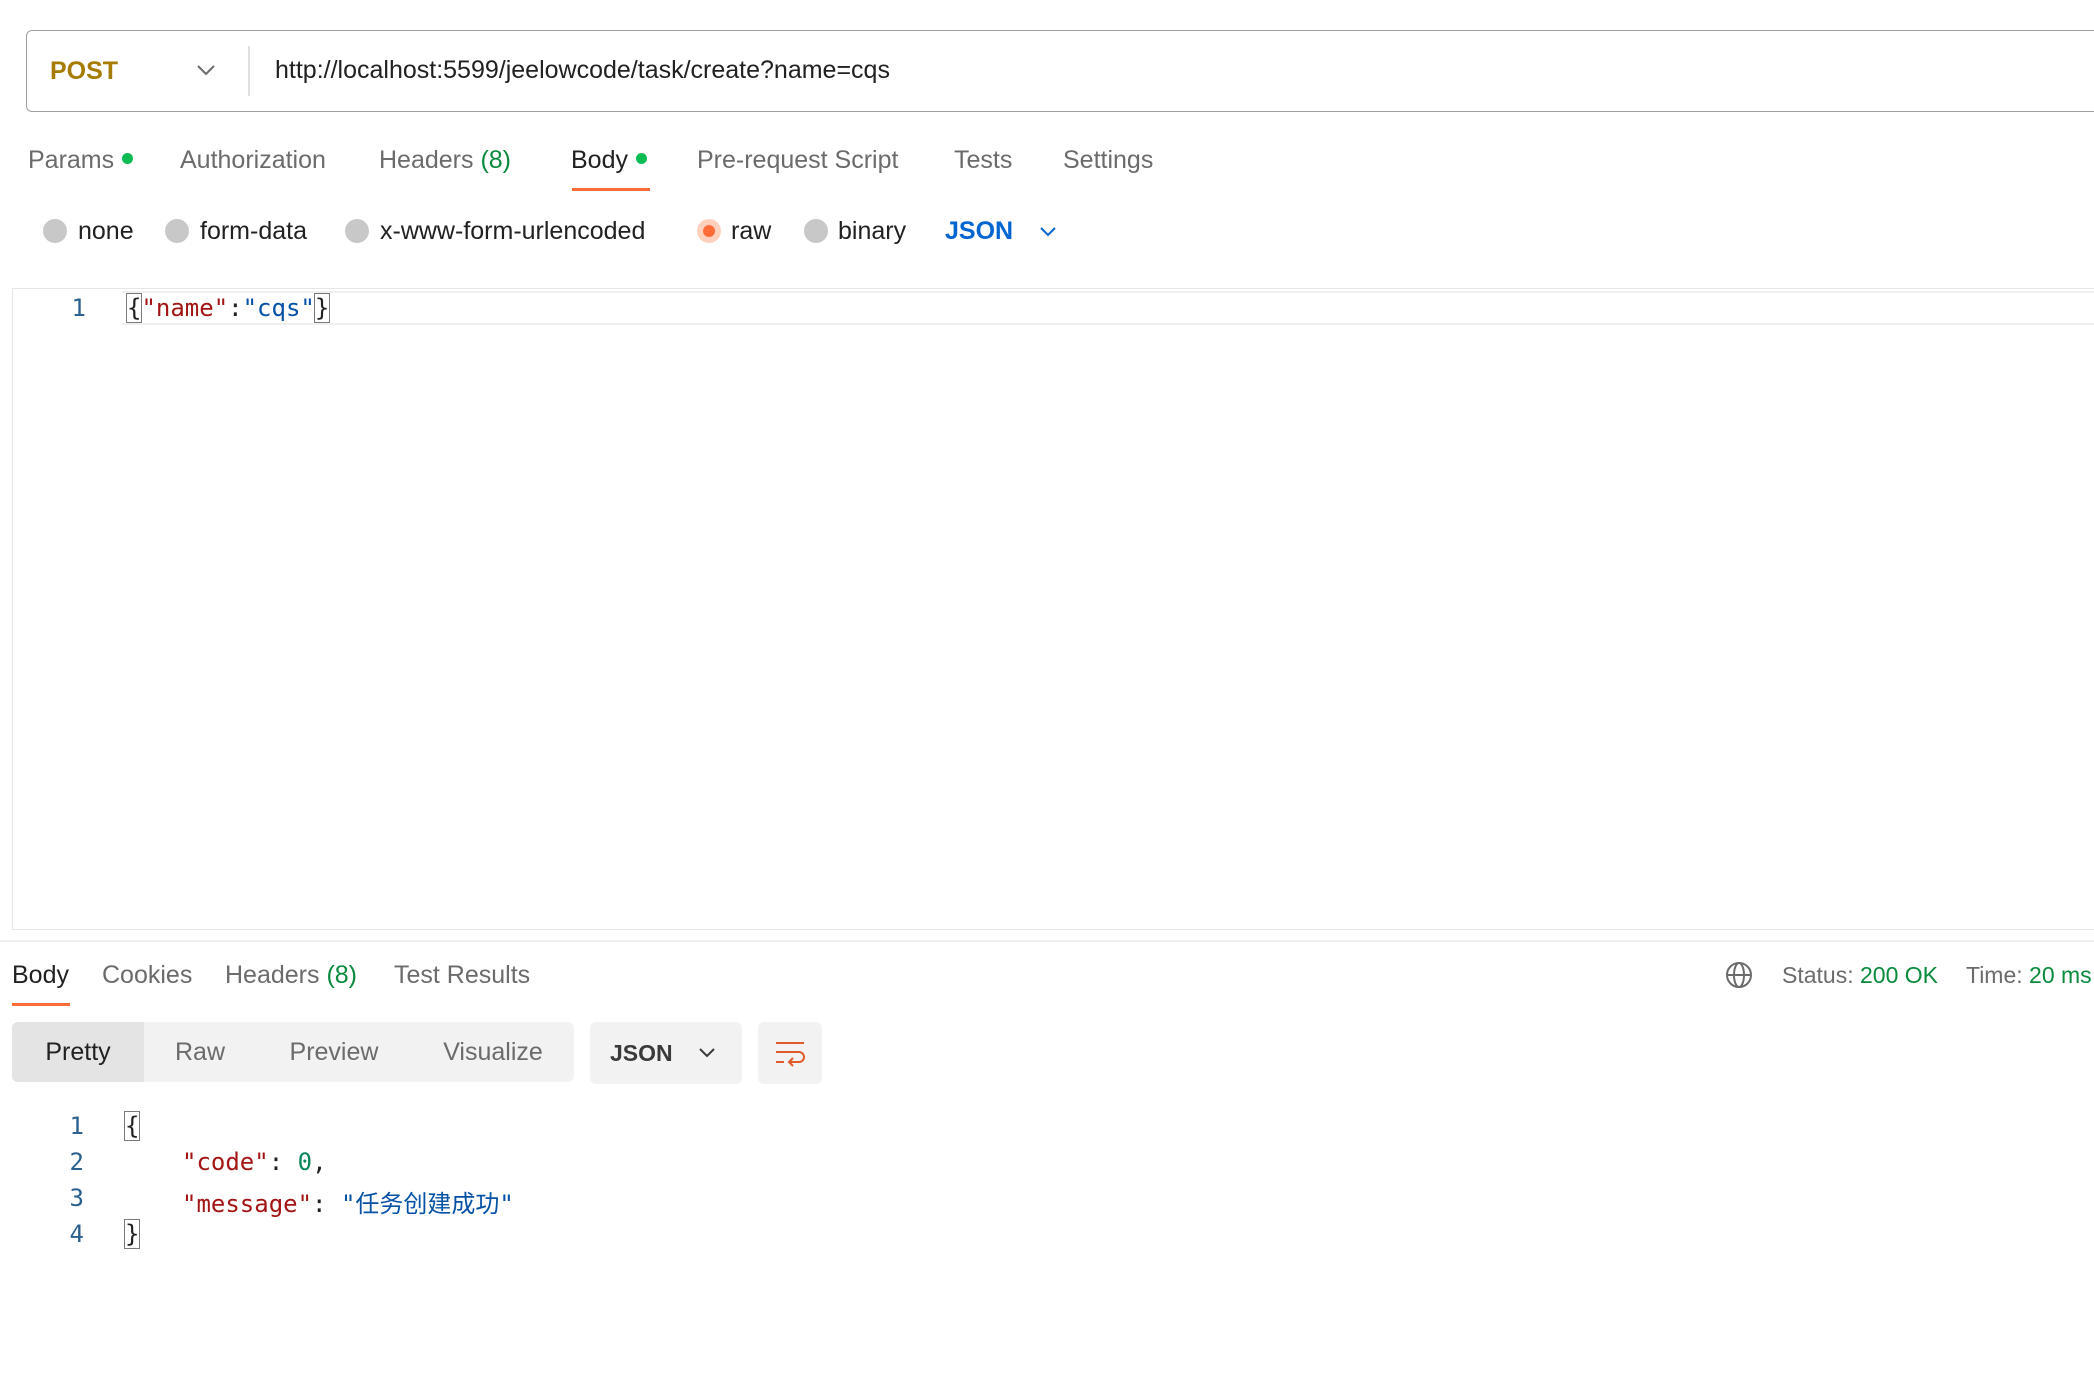 This screenshot has height=1400, width=2094. What do you see at coordinates (1994, 975) in the screenshot?
I see `time-label: Time:` at bounding box center [1994, 975].